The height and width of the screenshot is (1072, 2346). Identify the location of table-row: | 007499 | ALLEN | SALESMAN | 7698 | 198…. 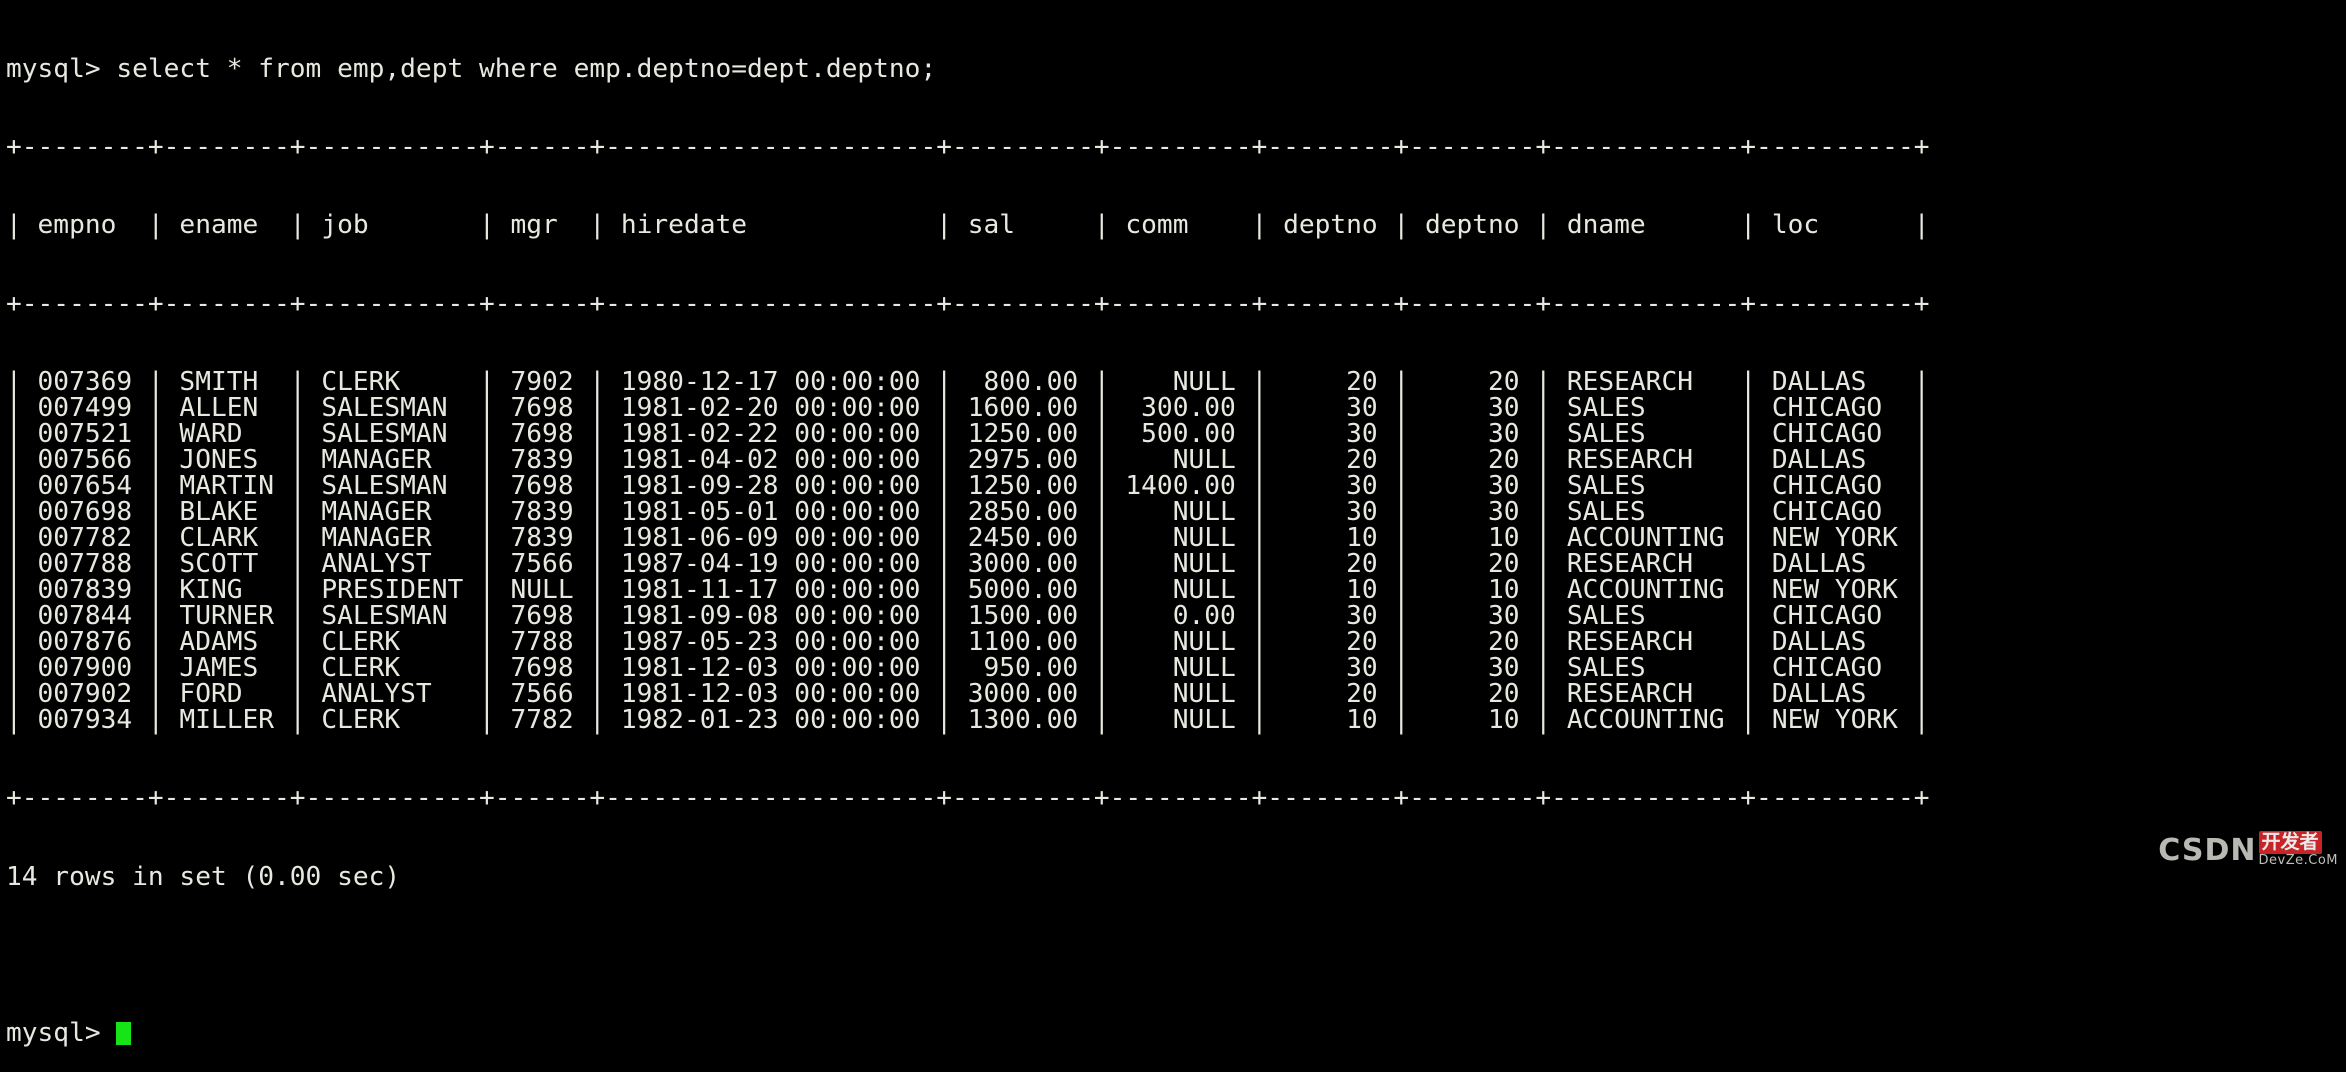
(968, 407).